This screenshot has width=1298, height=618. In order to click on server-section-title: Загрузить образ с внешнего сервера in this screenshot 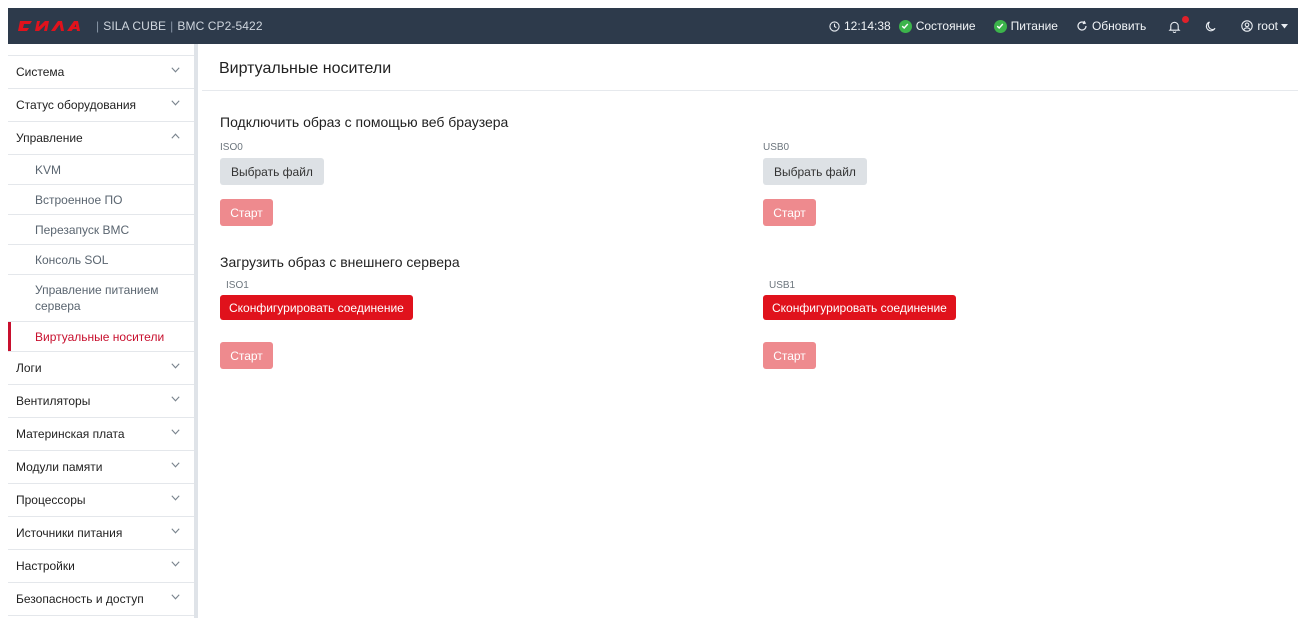, I will do `click(340, 262)`.